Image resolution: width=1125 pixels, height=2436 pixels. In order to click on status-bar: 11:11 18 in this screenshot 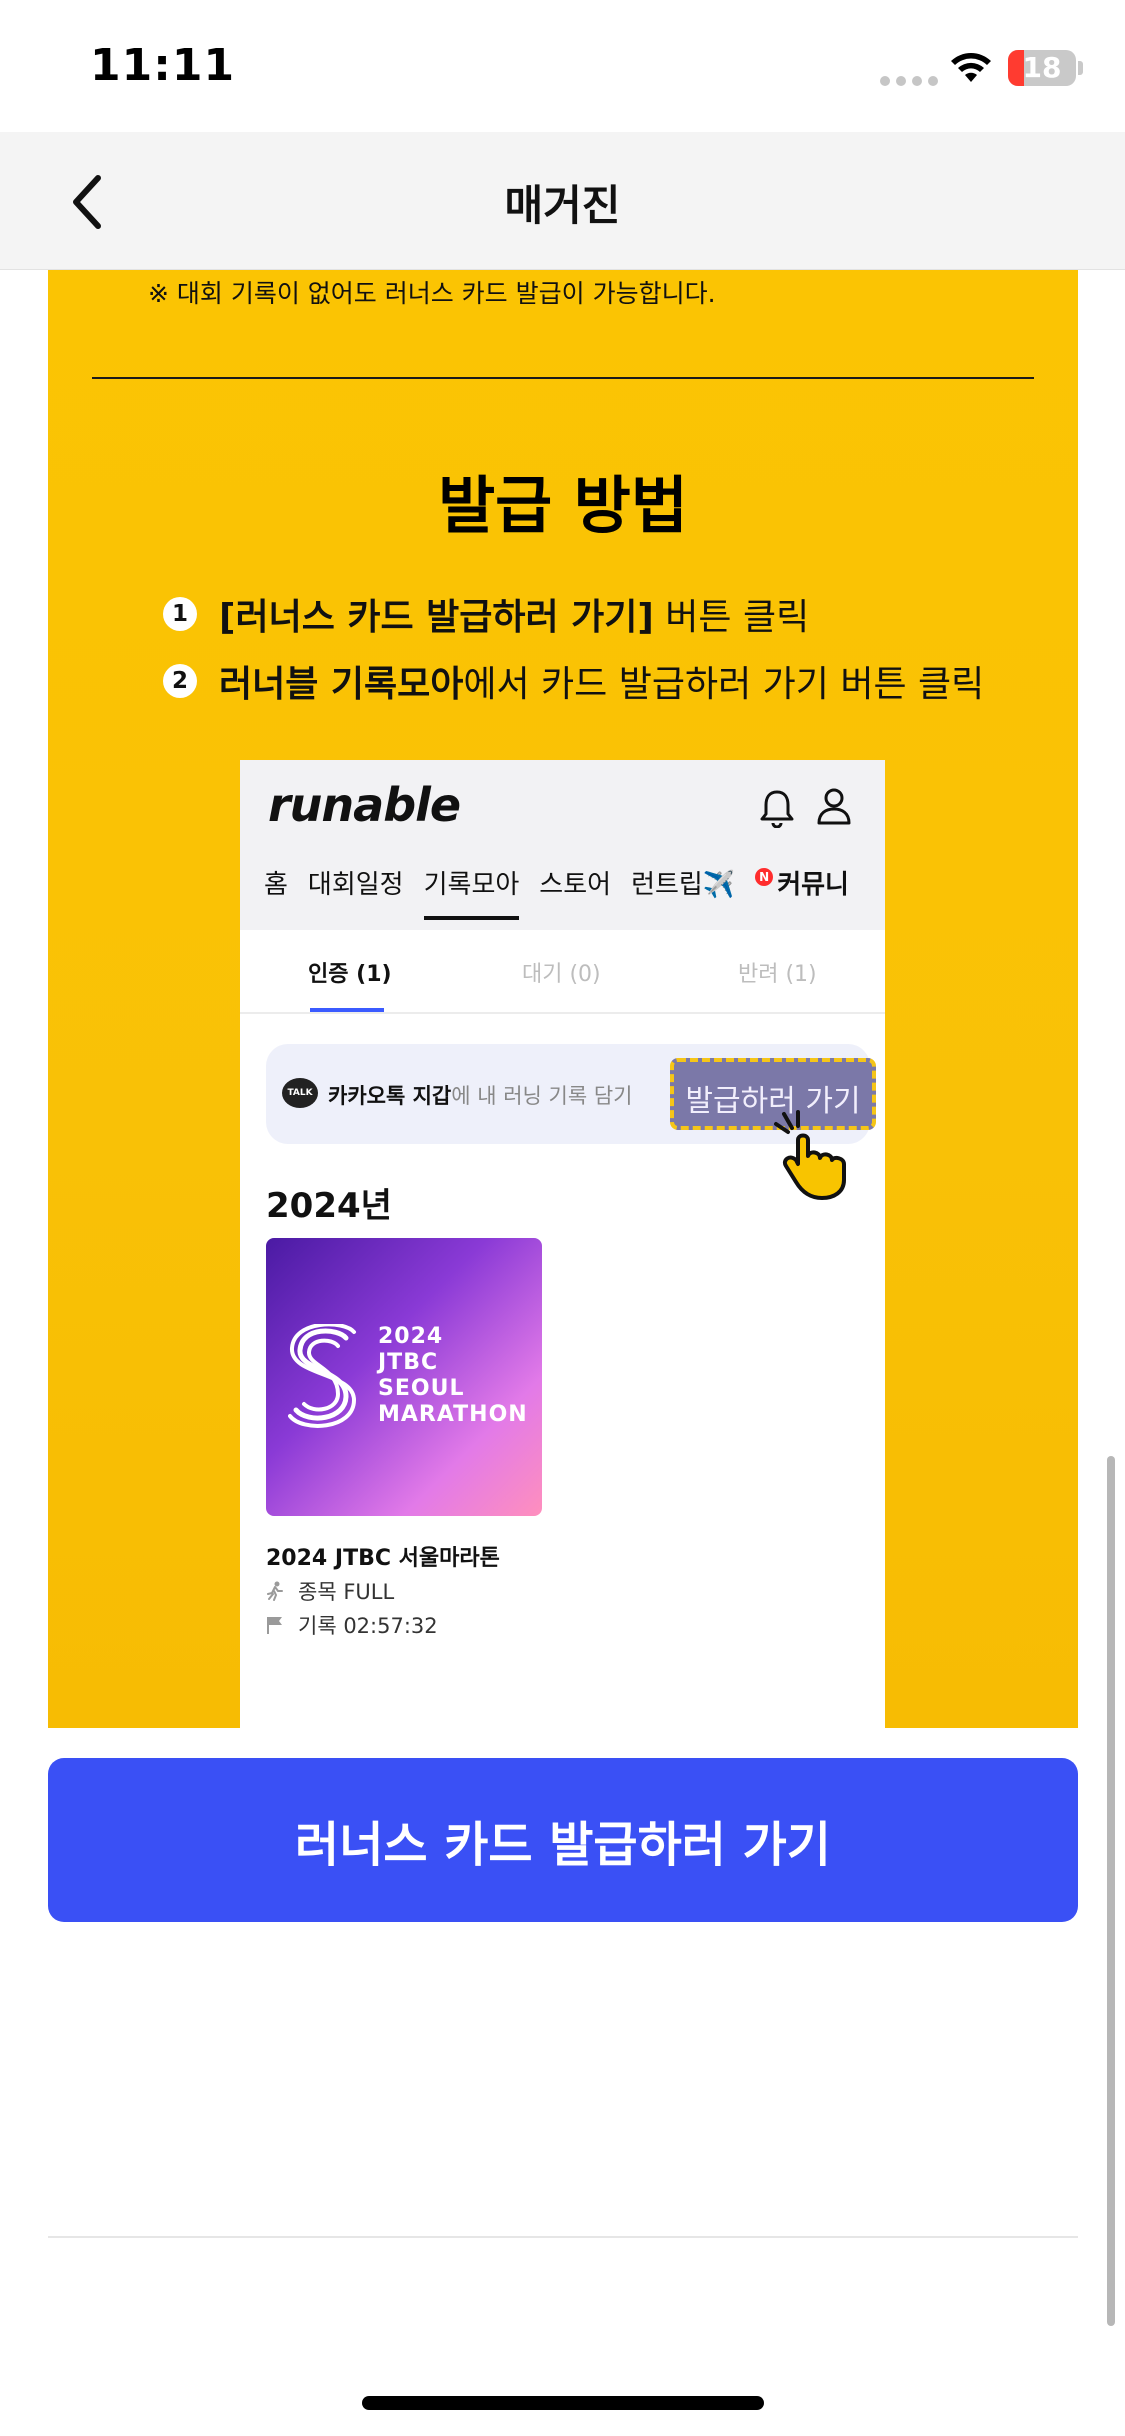, I will do `click(562, 66)`.